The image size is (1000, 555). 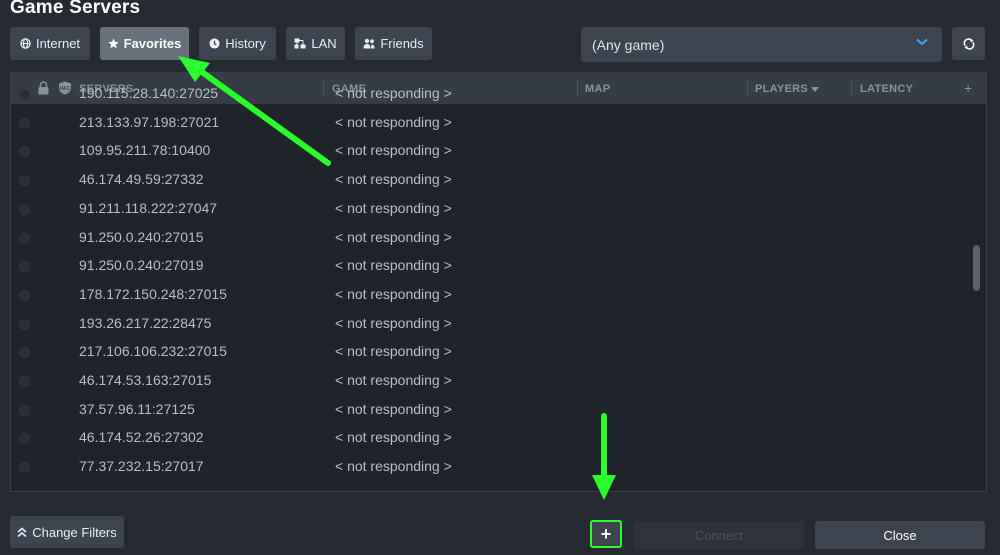 What do you see at coordinates (402, 43) in the screenshot?
I see `tab-friends-label: Friends` at bounding box center [402, 43].